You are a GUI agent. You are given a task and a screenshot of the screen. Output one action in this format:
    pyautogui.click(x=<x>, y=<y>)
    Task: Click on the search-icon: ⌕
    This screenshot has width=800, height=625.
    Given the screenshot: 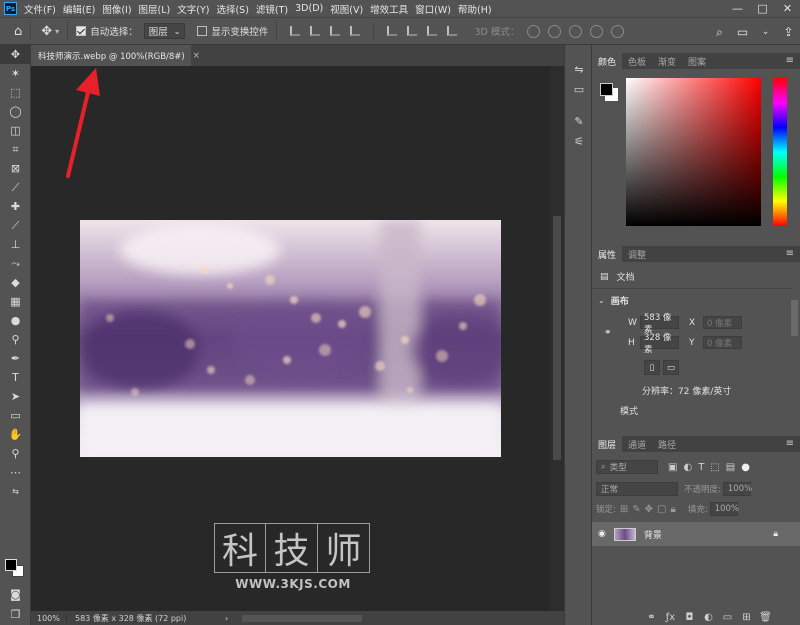 What is the action you would take?
    pyautogui.click(x=719, y=32)
    